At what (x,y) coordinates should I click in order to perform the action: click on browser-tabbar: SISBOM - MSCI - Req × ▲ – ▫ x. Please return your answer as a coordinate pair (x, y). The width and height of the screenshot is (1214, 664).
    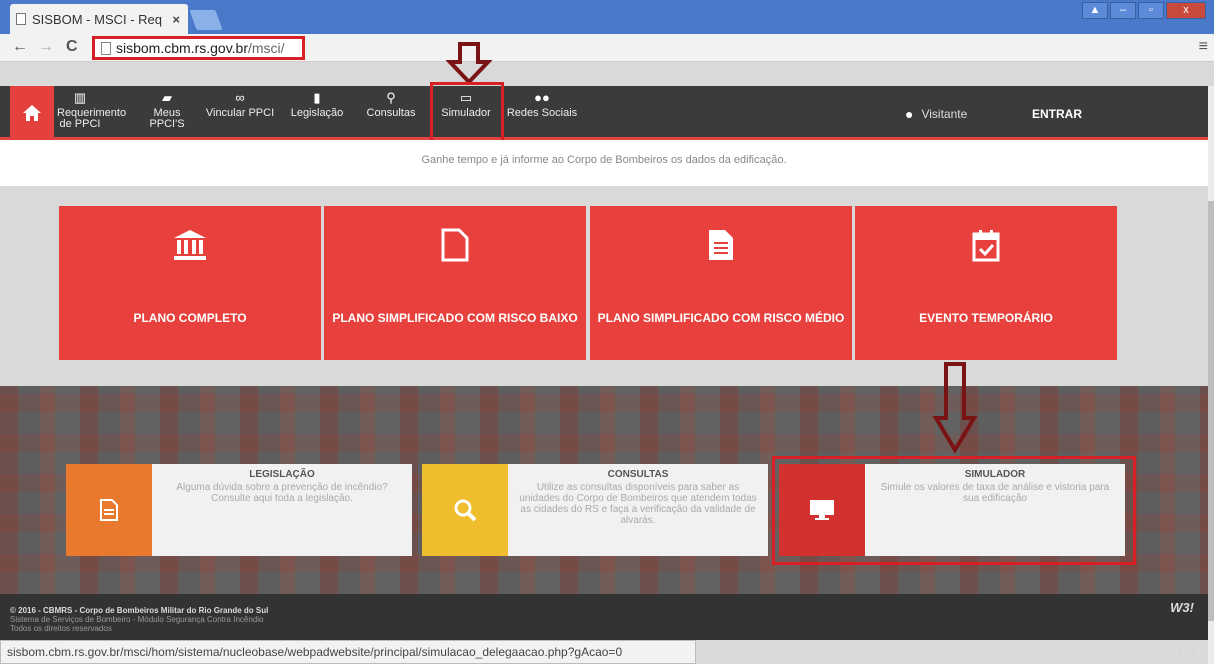
    Looking at the image, I should click on (607, 17).